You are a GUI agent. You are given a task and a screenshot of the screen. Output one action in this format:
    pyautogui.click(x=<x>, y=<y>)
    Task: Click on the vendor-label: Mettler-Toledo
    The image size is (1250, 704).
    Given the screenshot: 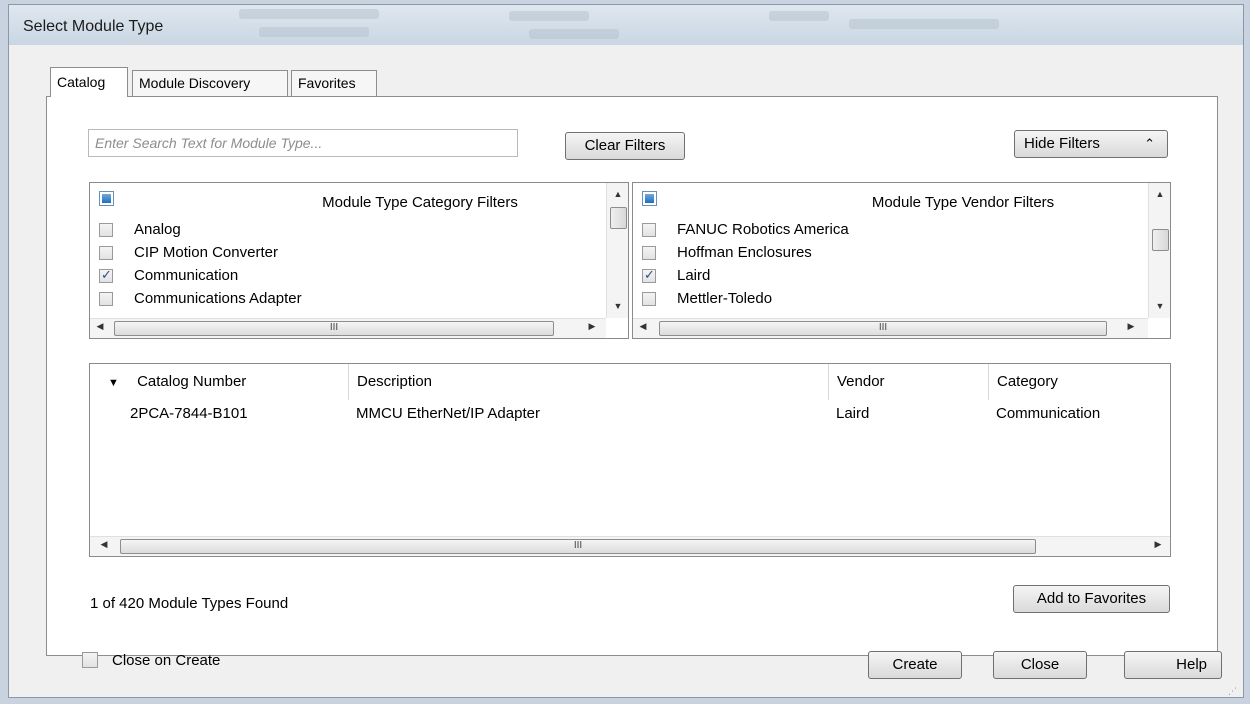 What is the action you would take?
    pyautogui.click(x=725, y=298)
    